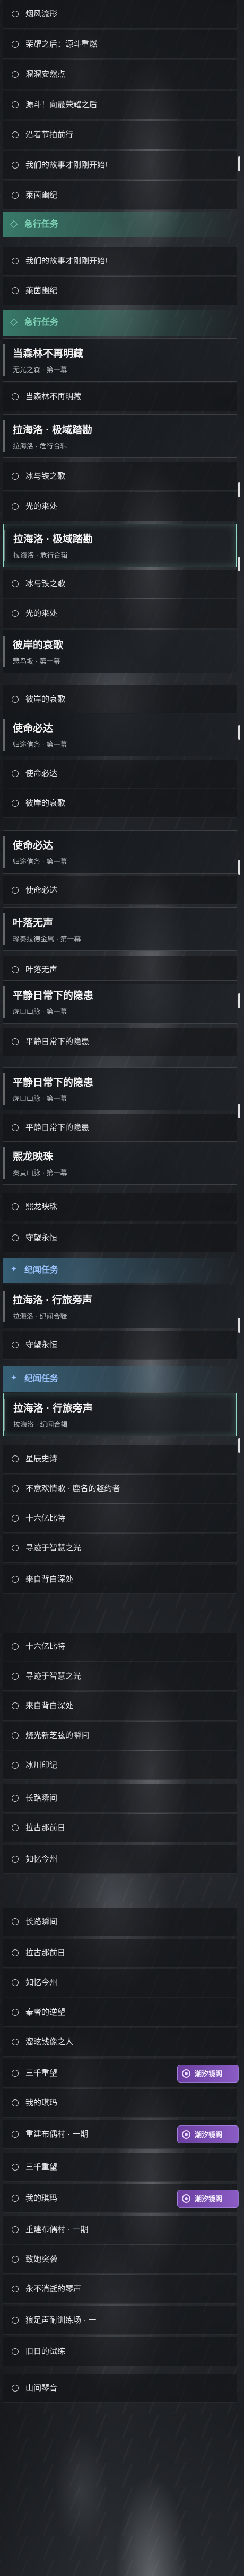 The width and height of the screenshot is (244, 2576). I want to click on quest-item: 重建布偶村 · 一期, so click(120, 2230).